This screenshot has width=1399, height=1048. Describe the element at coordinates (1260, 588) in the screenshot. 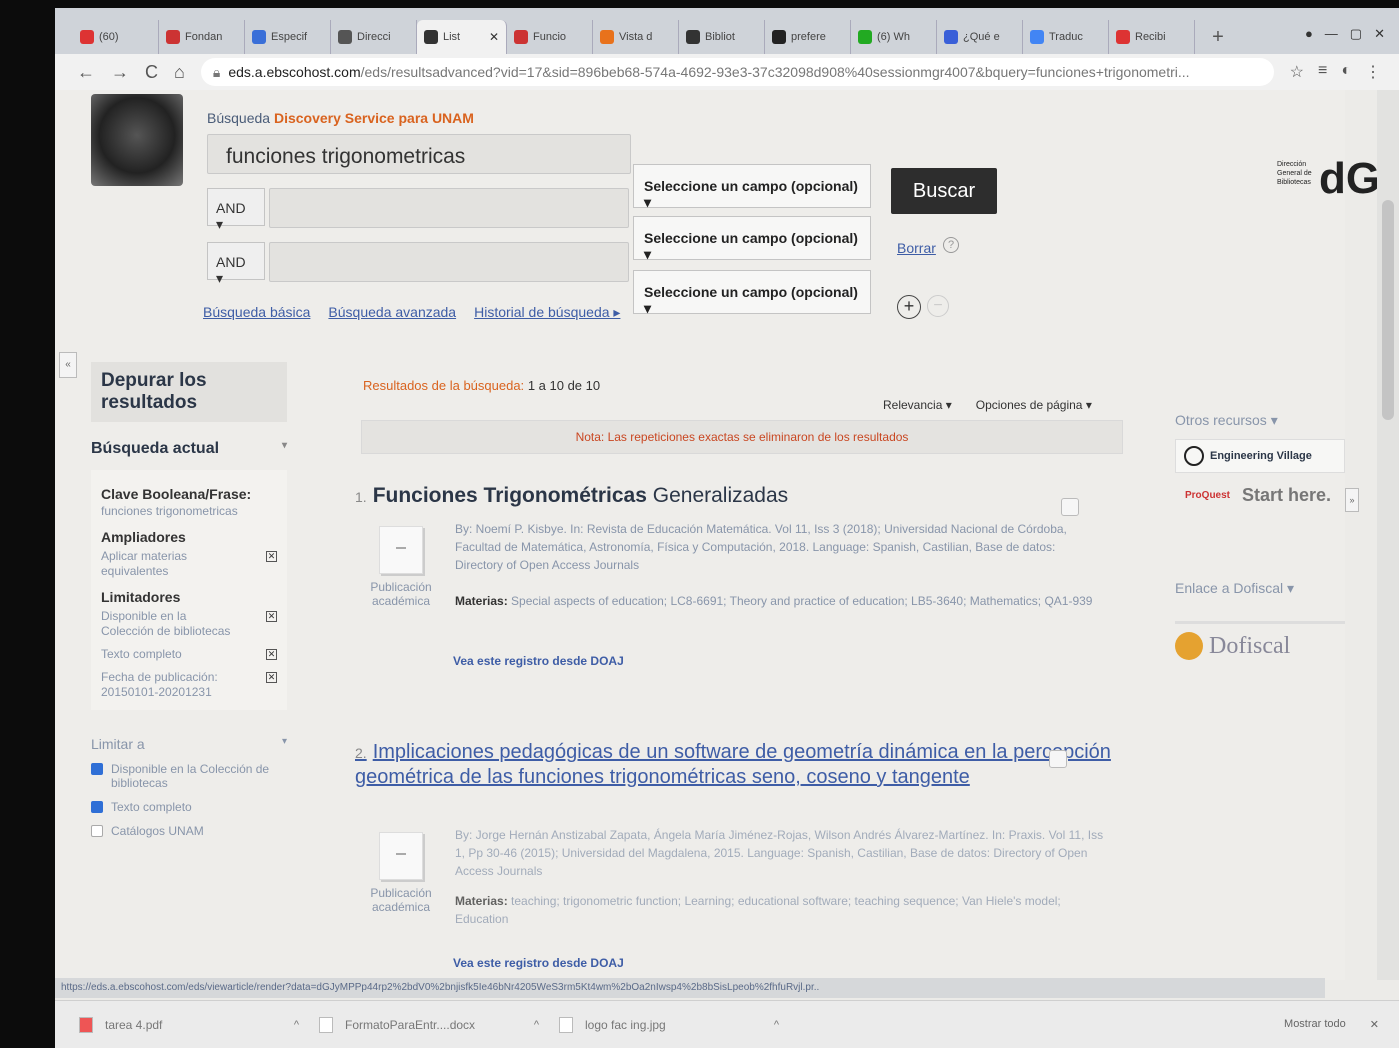

I see `dofiscal-header: Enlace a Dofiscal ▾` at that location.